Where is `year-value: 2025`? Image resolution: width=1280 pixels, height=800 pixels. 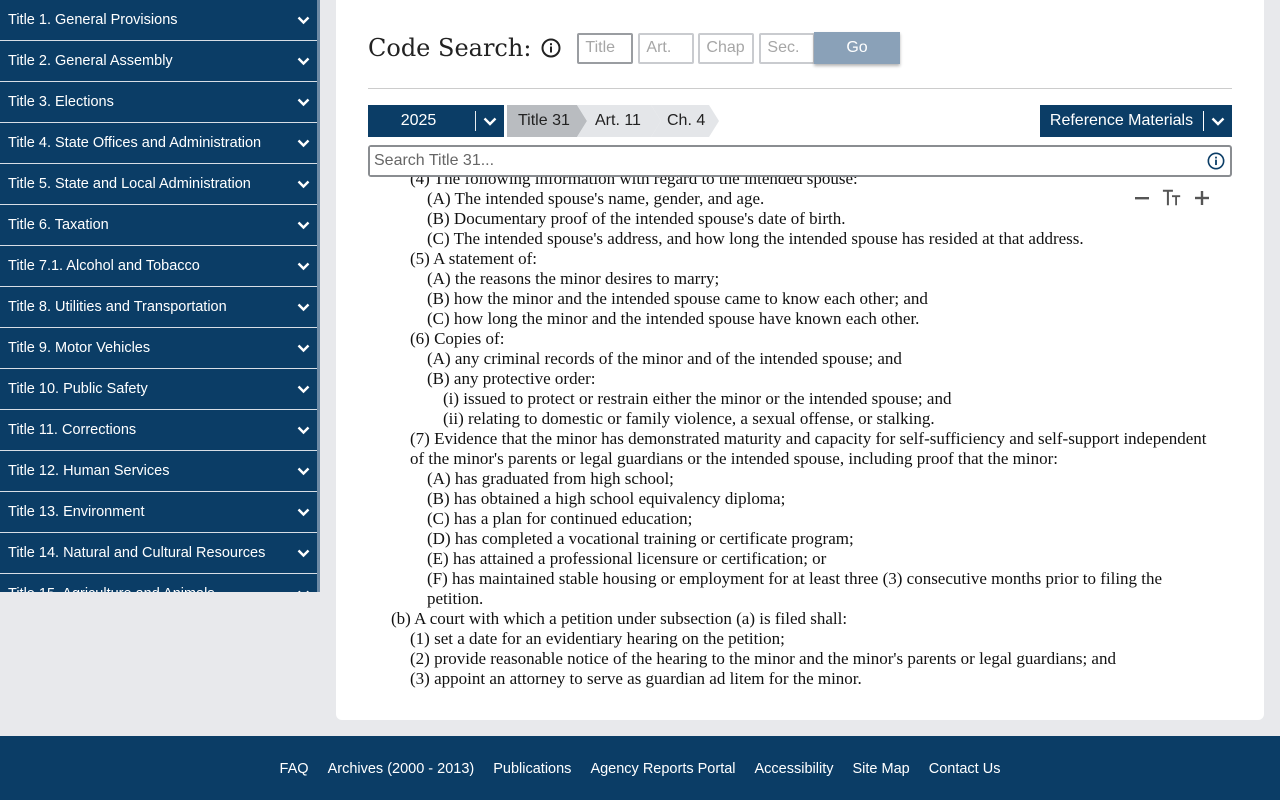 year-value: 2025 is located at coordinates (418, 120).